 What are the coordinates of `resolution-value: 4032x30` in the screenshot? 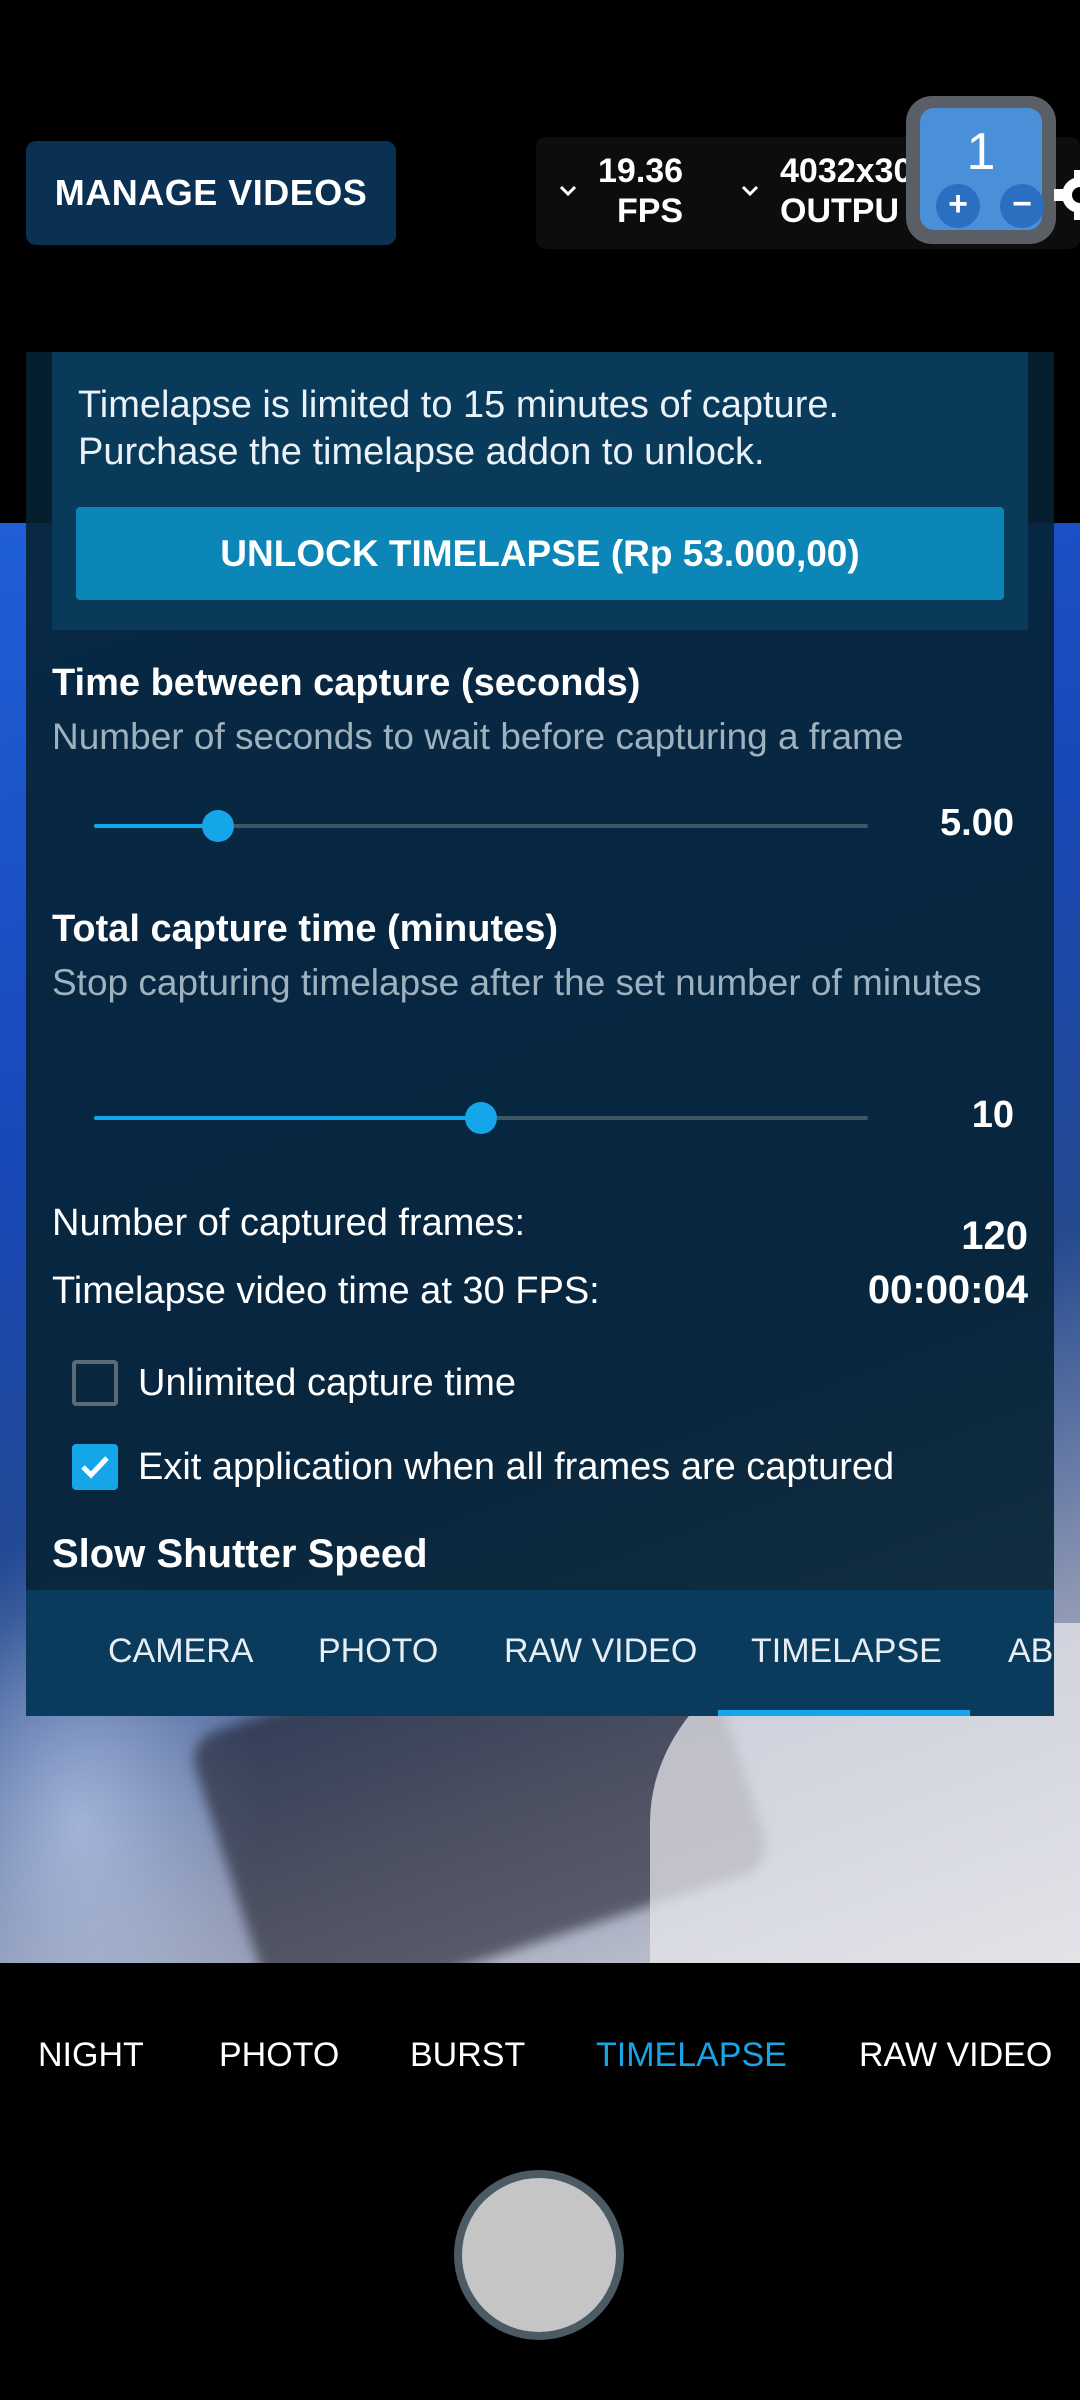 It's located at (846, 171).